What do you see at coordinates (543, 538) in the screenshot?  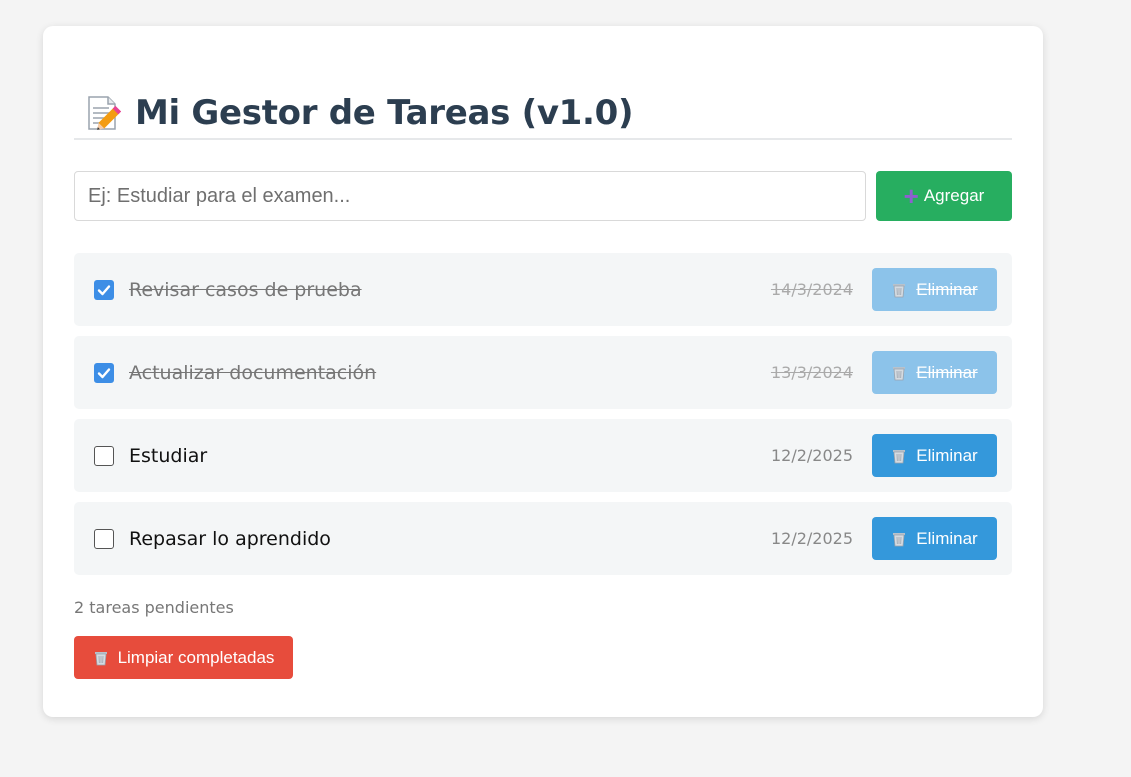 I see `task-item: Repasar lo aprendido 12/2/2025 Eliminar` at bounding box center [543, 538].